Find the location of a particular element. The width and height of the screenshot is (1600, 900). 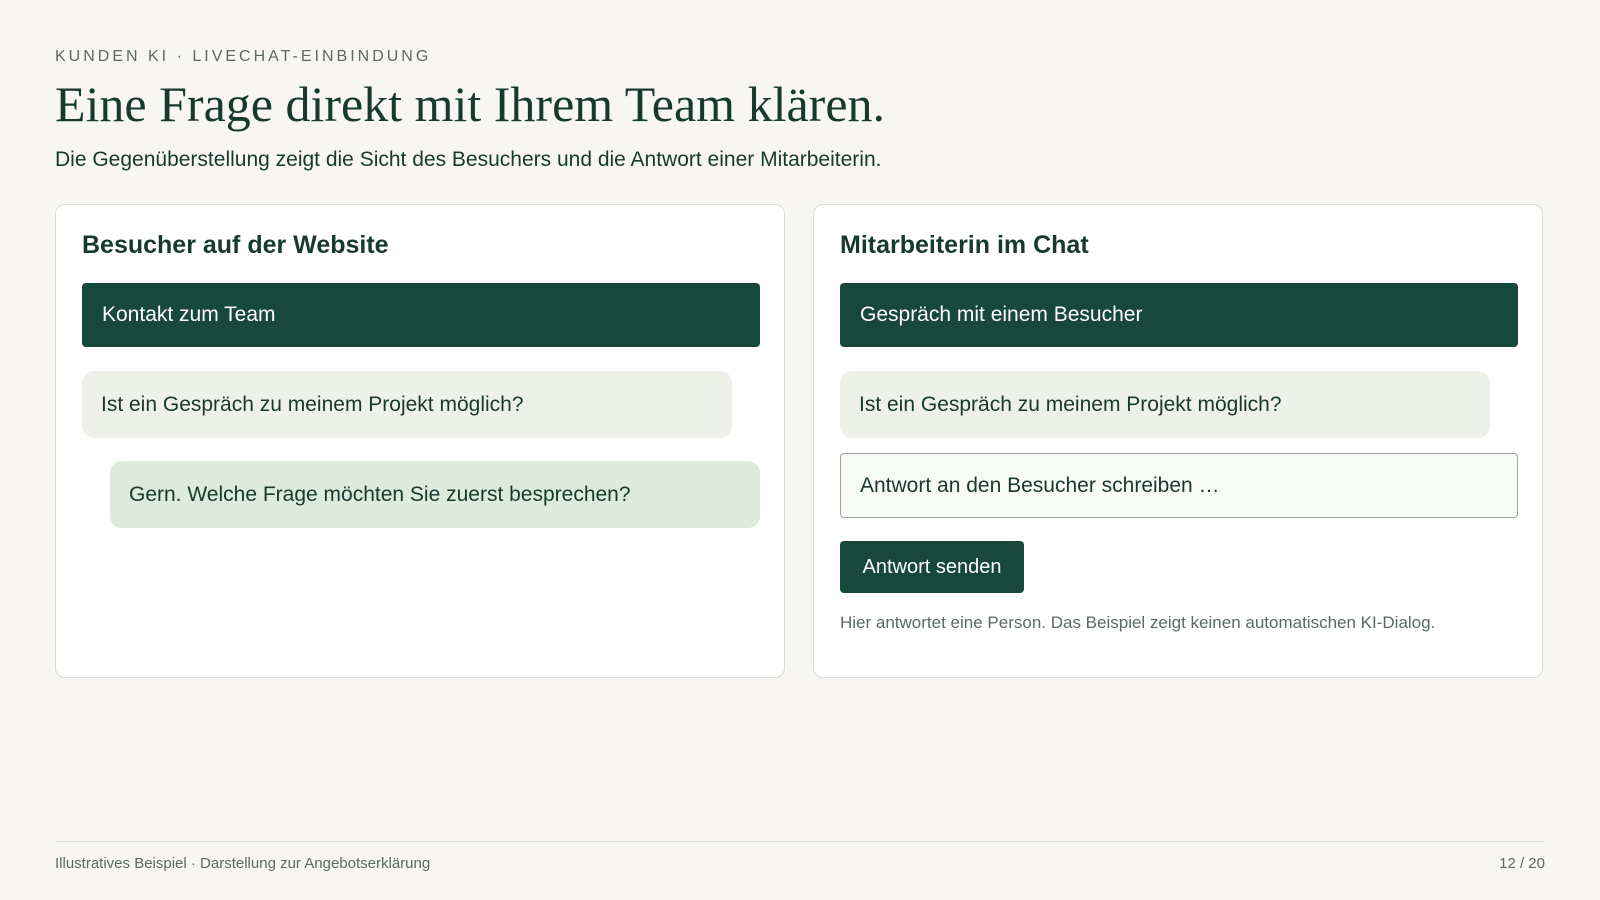

eyebrow-label: KUNDEN KI · LIVECHAT-EINBINDUNG is located at coordinates (243, 56).